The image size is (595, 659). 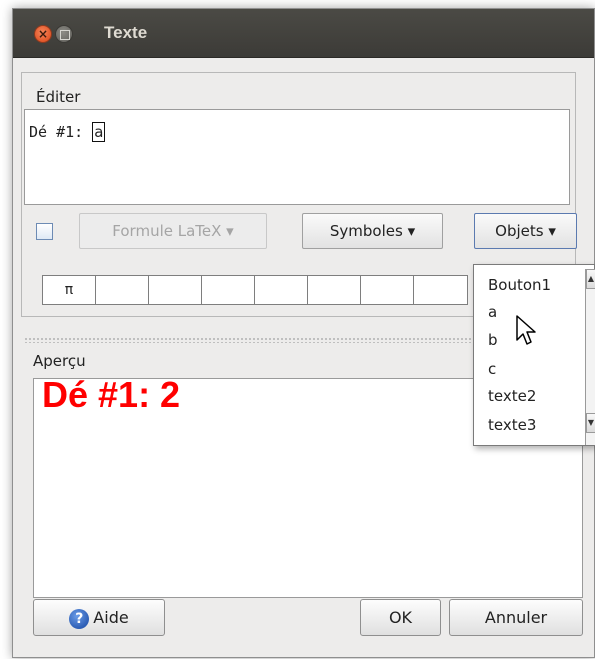 I want to click on objects-popup-menu: Bouton1 a b c texte2 texte3 ▲ ▼, so click(x=534, y=355).